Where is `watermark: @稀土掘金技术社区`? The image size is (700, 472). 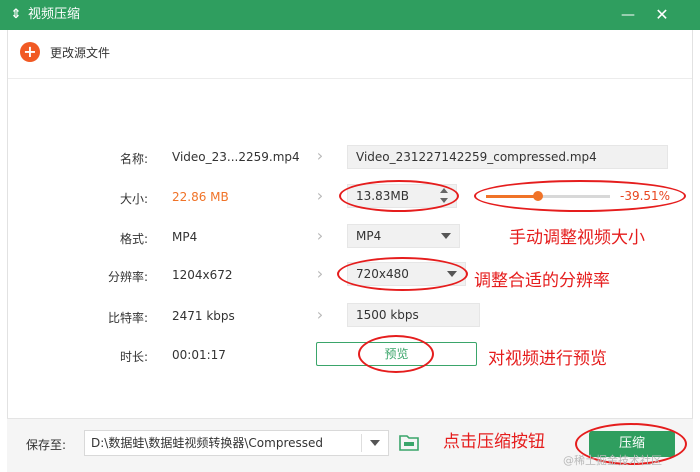
watermark: @稀土掘金技术社区 is located at coordinates (612, 460).